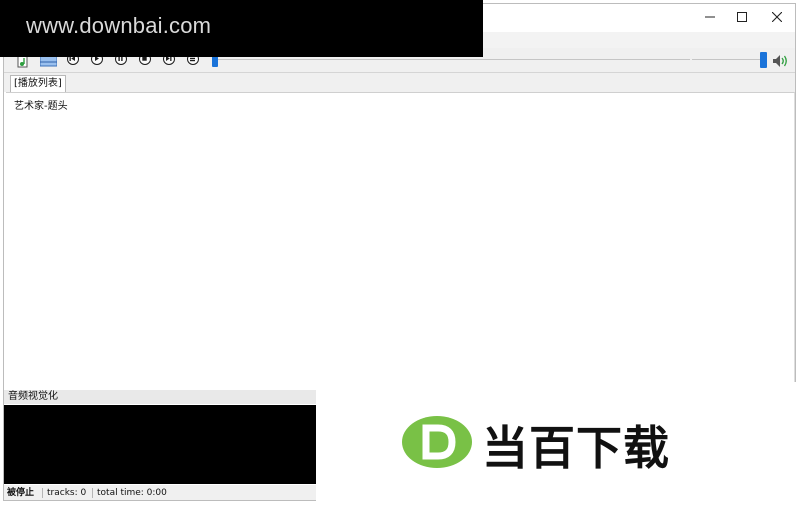 The height and width of the screenshot is (505, 800). Describe the element at coordinates (67, 493) in the screenshot. I see `status-tracks: tracks: 0` at that location.